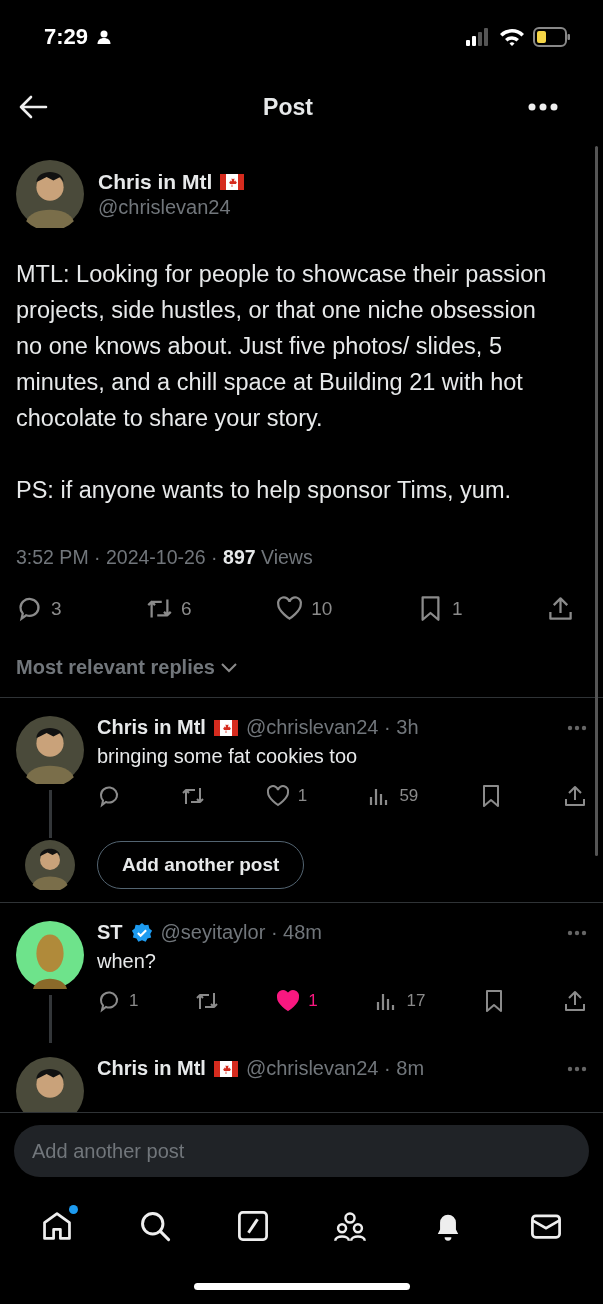  I want to click on action-count: 10, so click(322, 608).